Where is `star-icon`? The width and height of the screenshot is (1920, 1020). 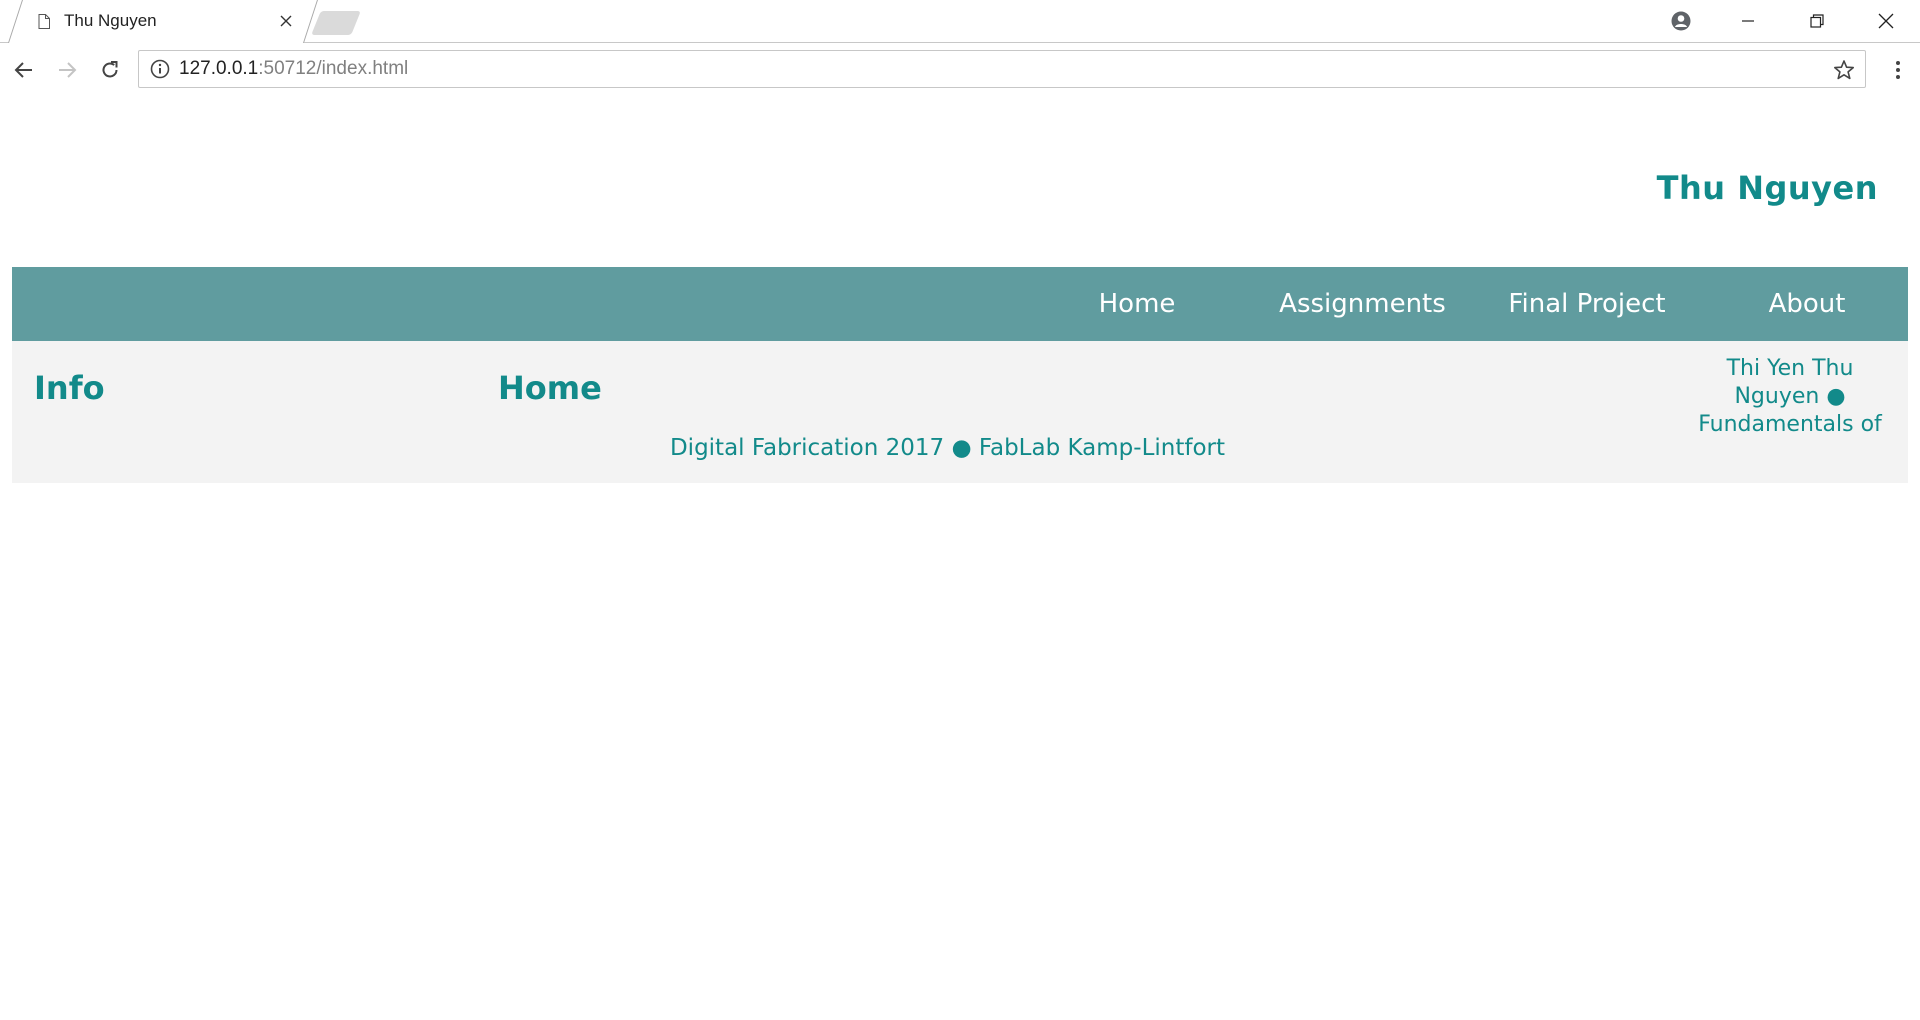
star-icon is located at coordinates (1844, 70).